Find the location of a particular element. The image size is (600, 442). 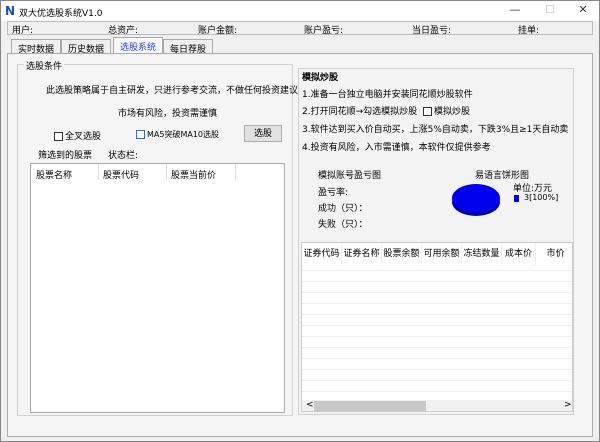

total-assets-label: 总资产: is located at coordinates (123, 31).